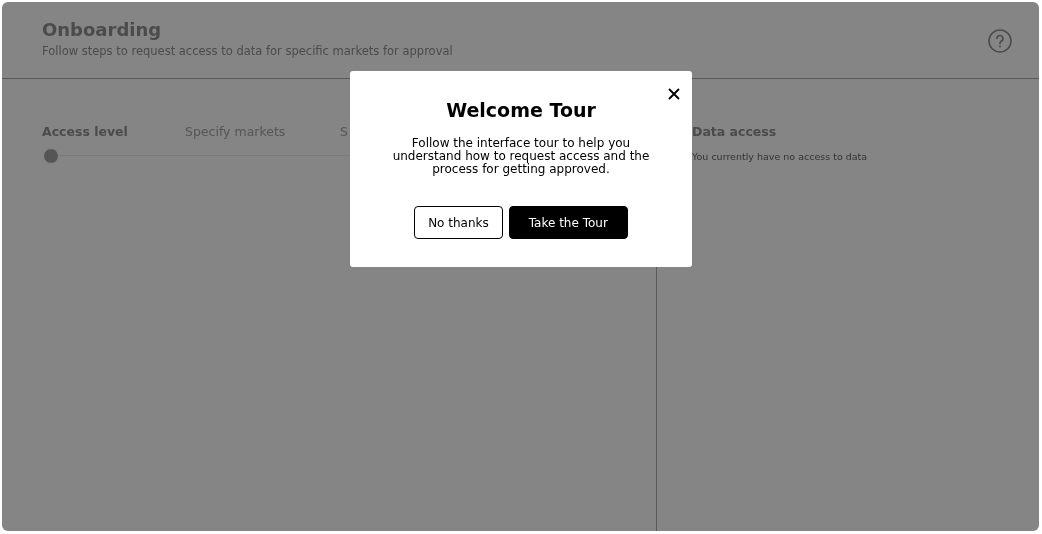 The image size is (1042, 534). I want to click on dialog-message: Follow the interface tour to help you understand how to request access and the process for getting approved., so click(521, 156).